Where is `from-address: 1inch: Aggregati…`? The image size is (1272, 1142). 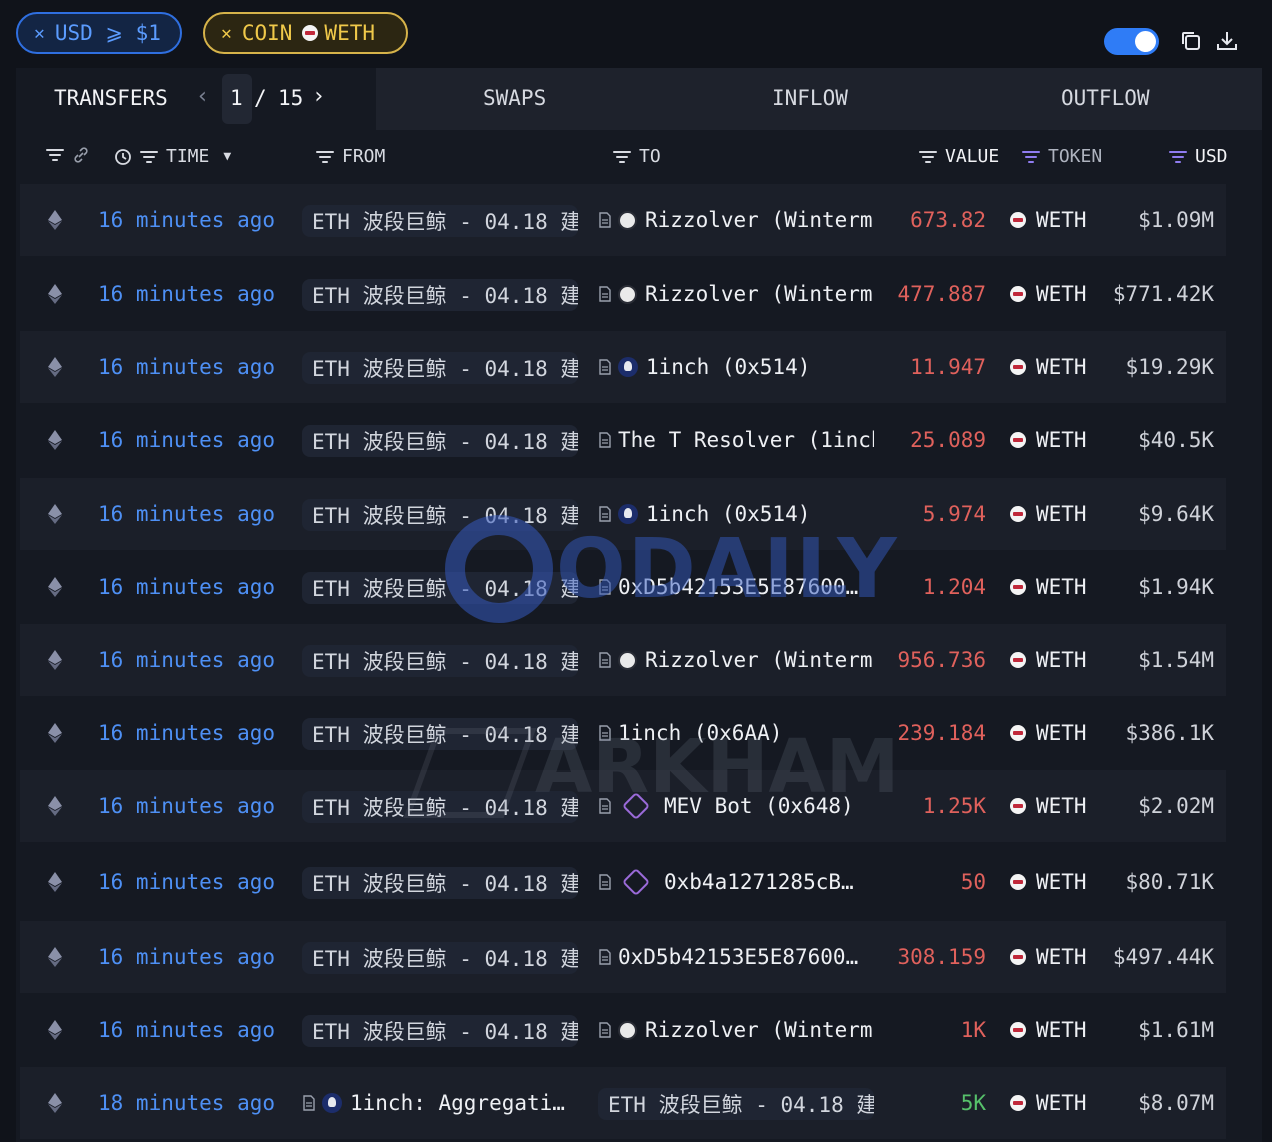
from-address: 1inch: Aggregati… is located at coordinates (447, 1103).